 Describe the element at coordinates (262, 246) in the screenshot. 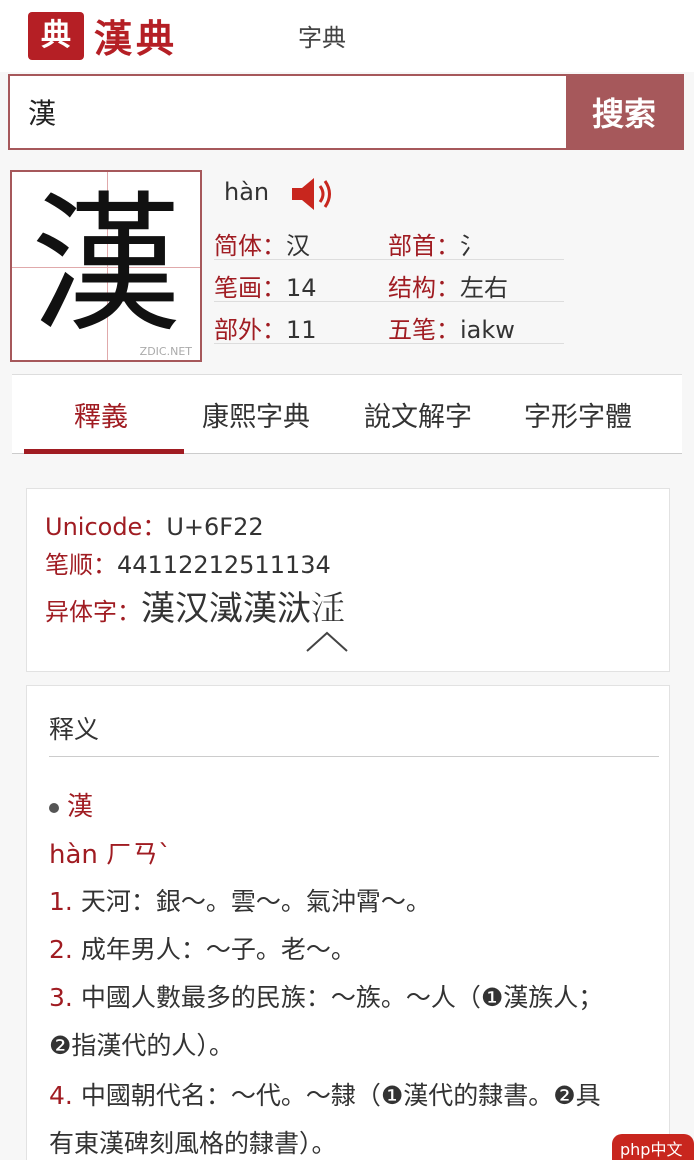

I see `jianti: 简体：汉` at that location.